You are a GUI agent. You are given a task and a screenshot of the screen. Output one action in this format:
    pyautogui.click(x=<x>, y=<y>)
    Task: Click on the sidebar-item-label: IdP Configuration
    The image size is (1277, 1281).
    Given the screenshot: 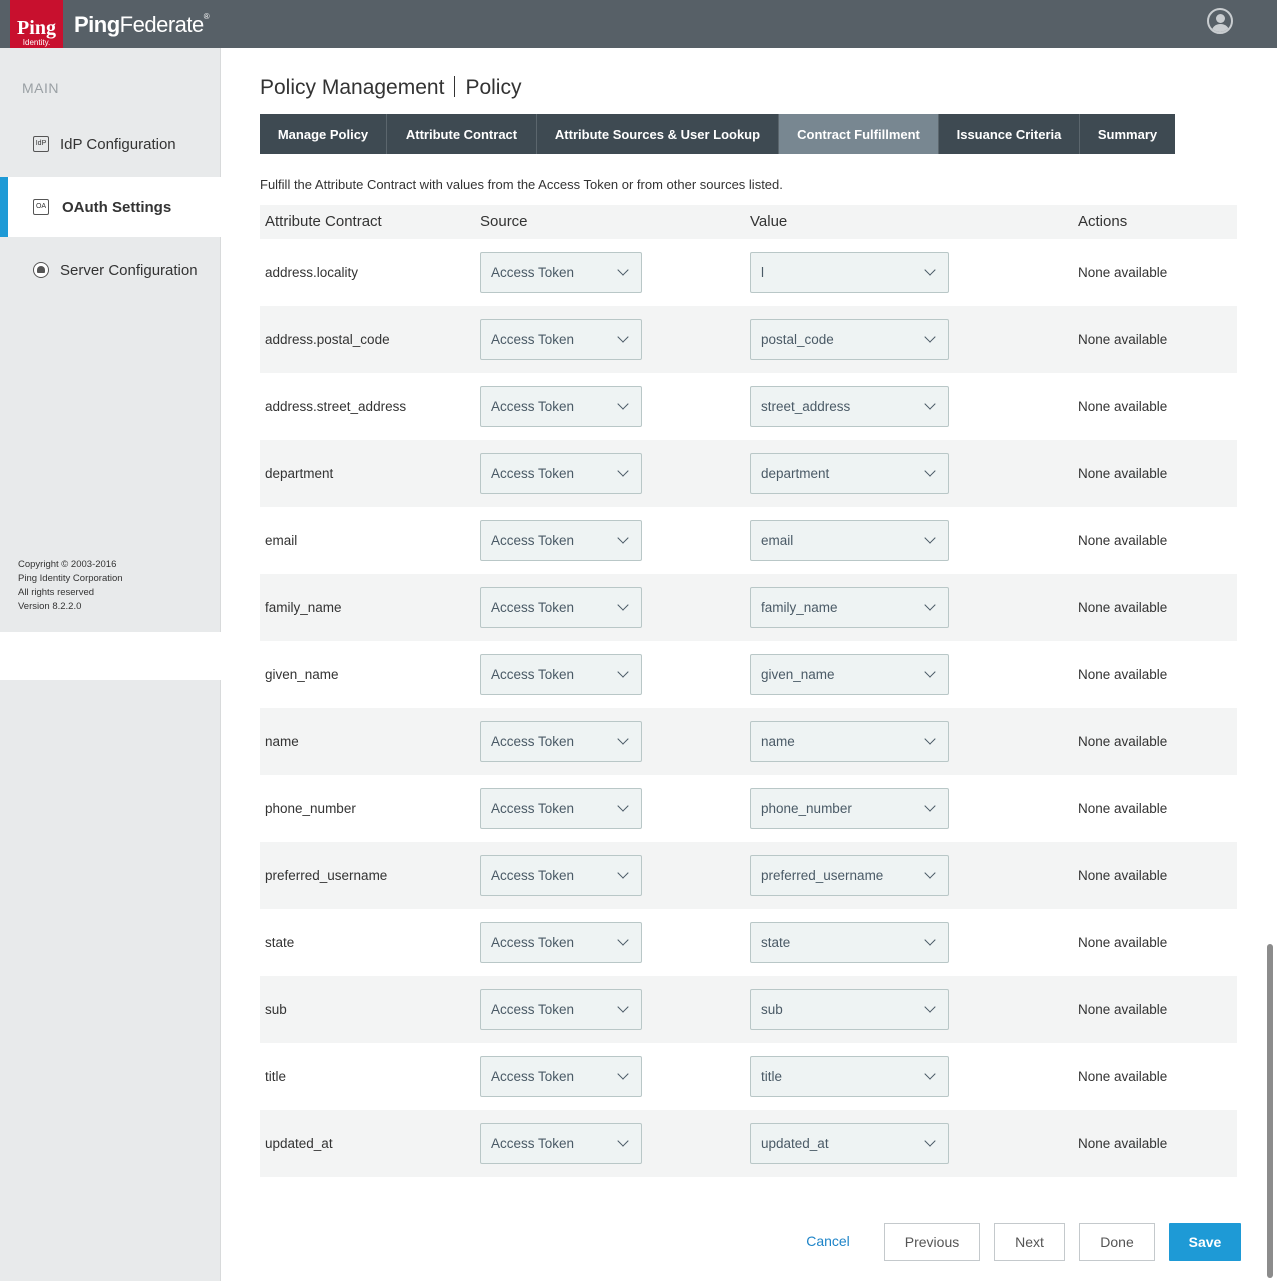 What is the action you would take?
    pyautogui.click(x=118, y=144)
    